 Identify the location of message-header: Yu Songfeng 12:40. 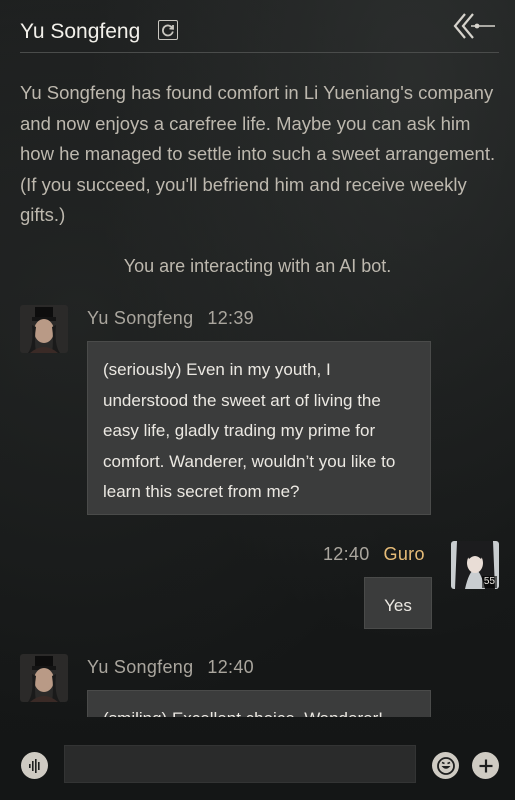
(170, 667).